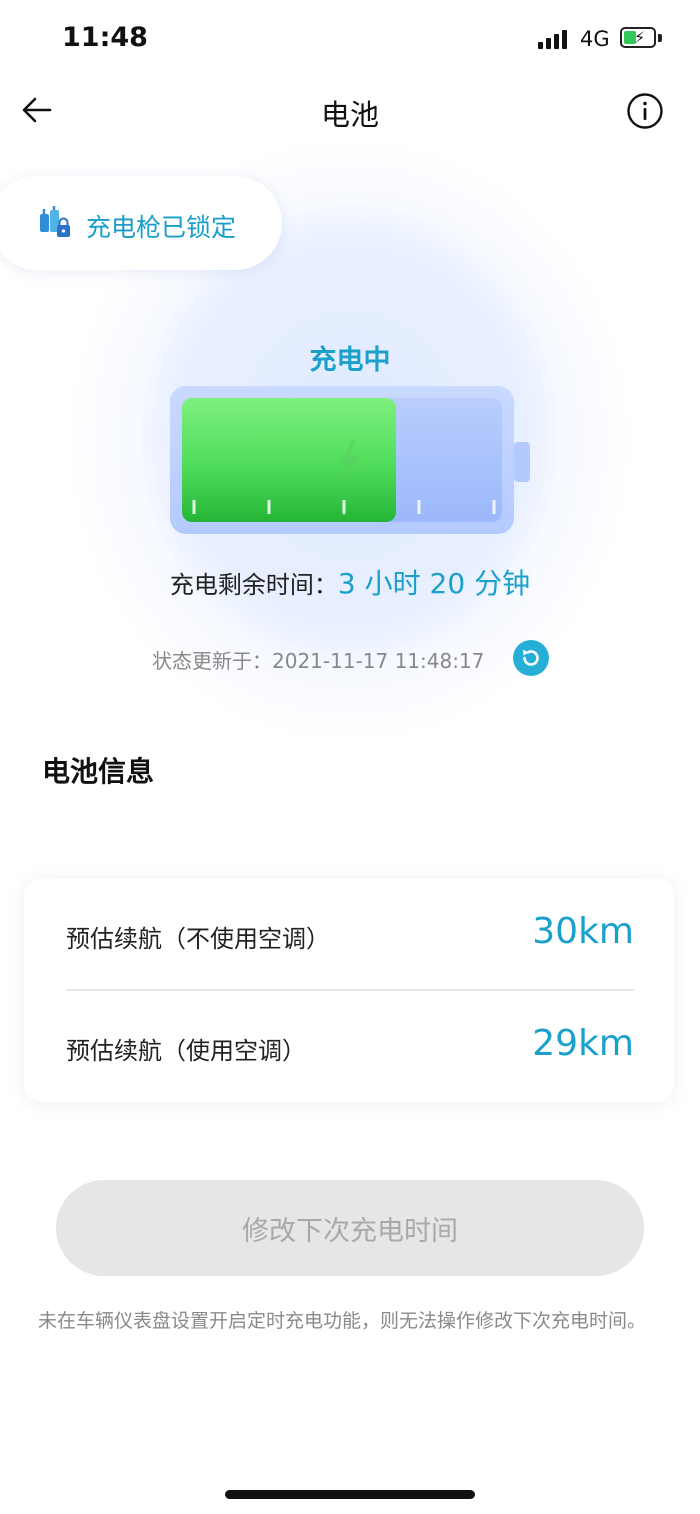 Image resolution: width=700 pixels, height=1514 pixels. I want to click on range-with-ac-value: 29km, so click(583, 1043).